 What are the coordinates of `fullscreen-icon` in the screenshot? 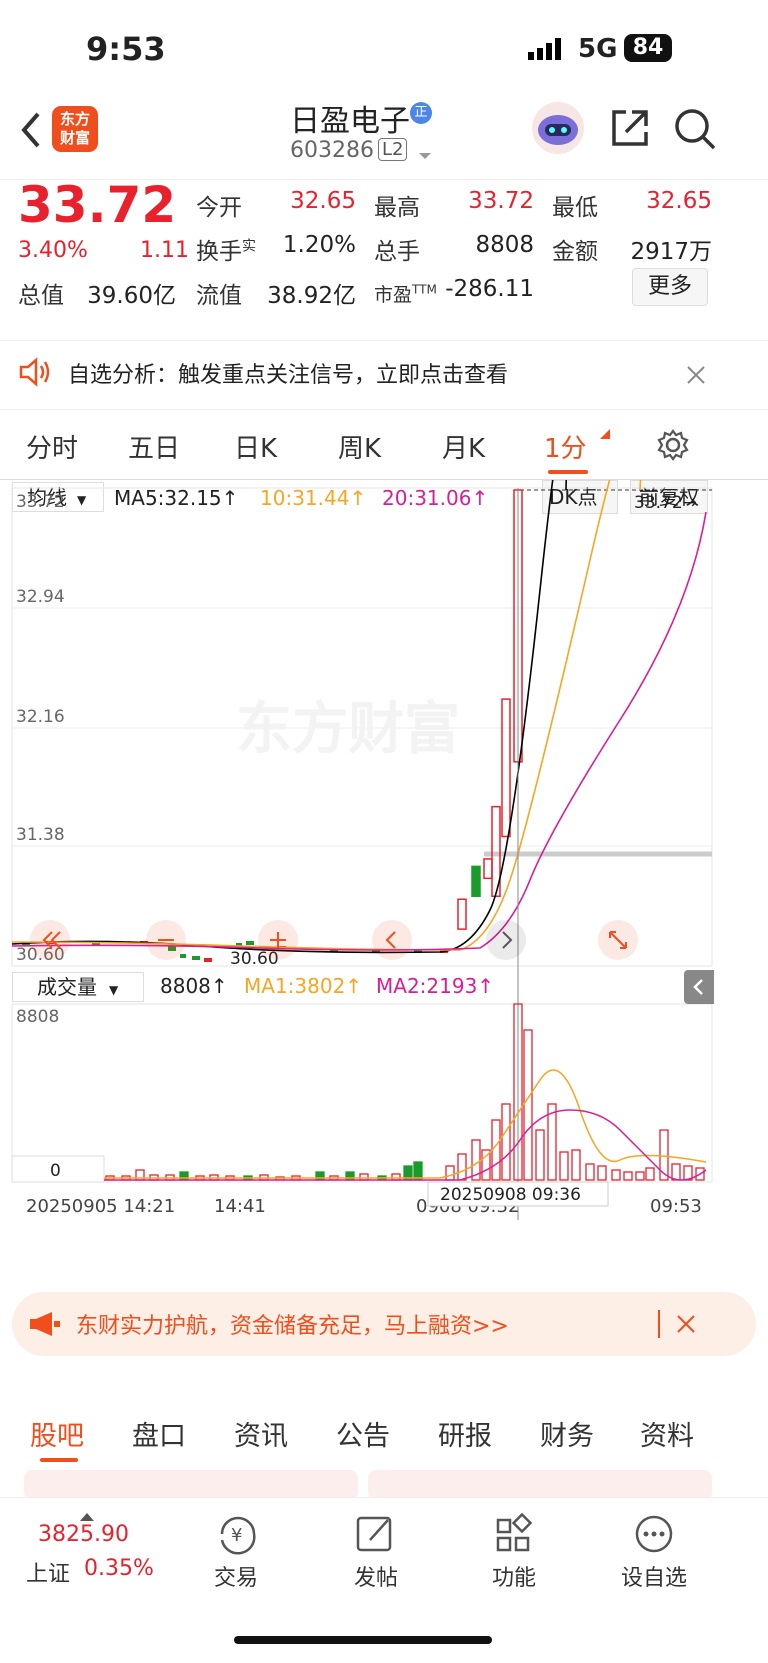 It's located at (618, 940).